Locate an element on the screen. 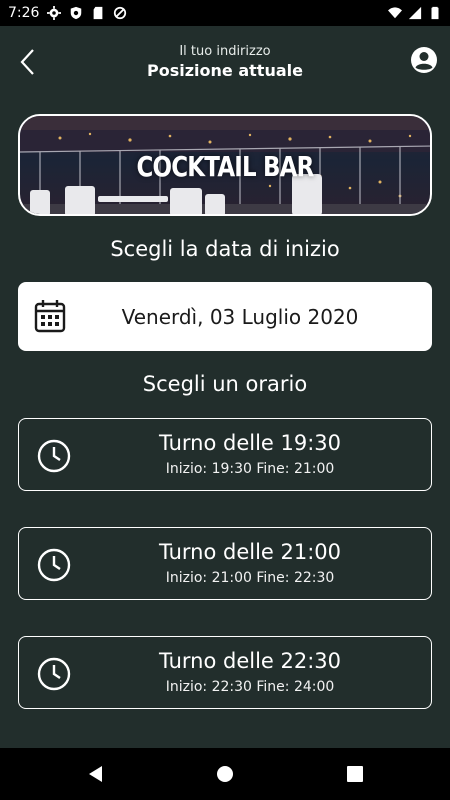 The width and height of the screenshot is (450, 800). back-button is located at coordinates (28, 62).